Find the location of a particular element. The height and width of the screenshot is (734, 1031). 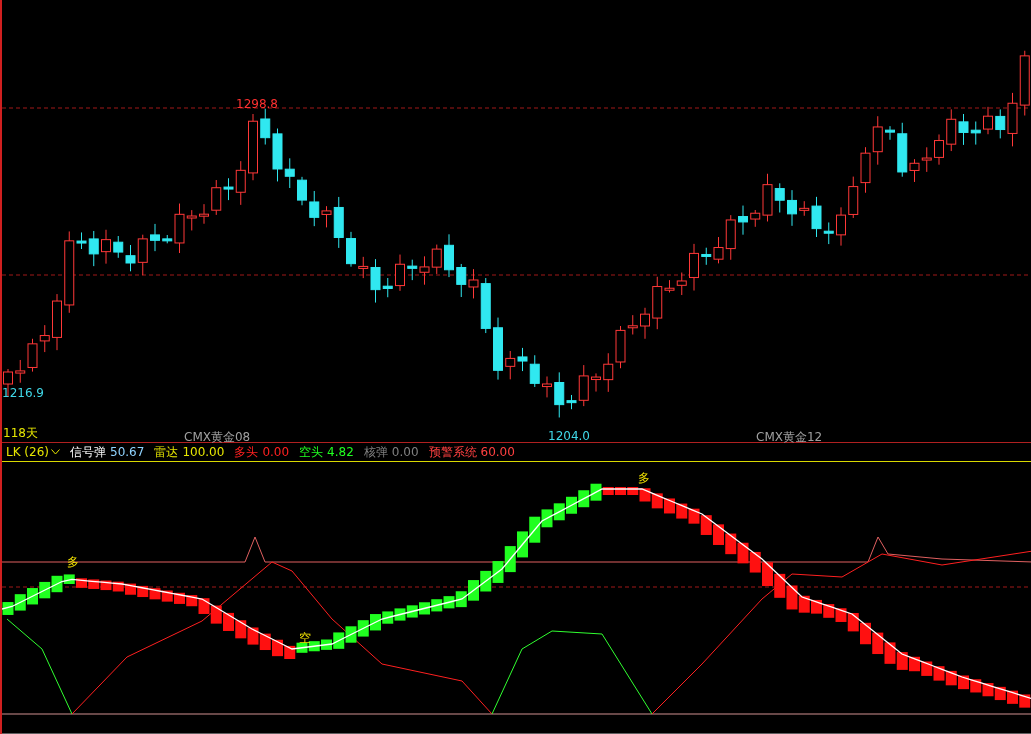

indicator-name: 雷达 is located at coordinates (166, 452).